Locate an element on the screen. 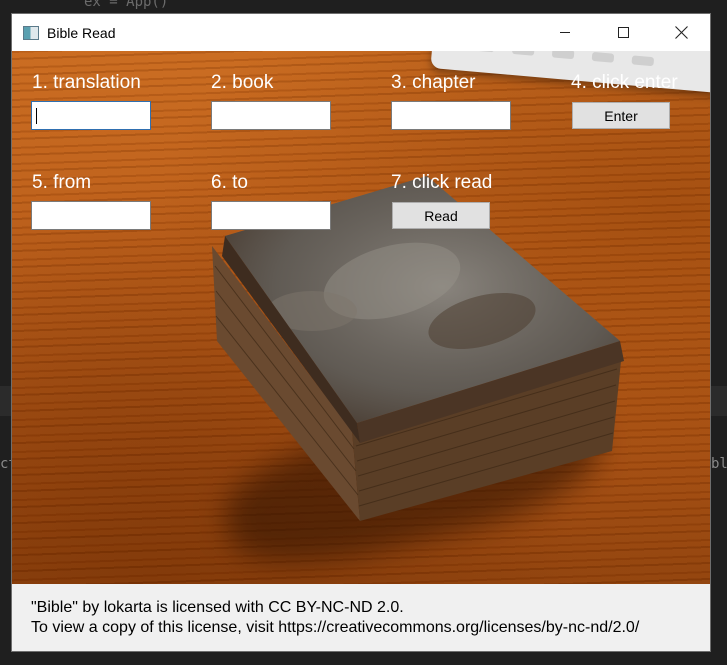 The image size is (727, 665). translation-input is located at coordinates (91, 115).